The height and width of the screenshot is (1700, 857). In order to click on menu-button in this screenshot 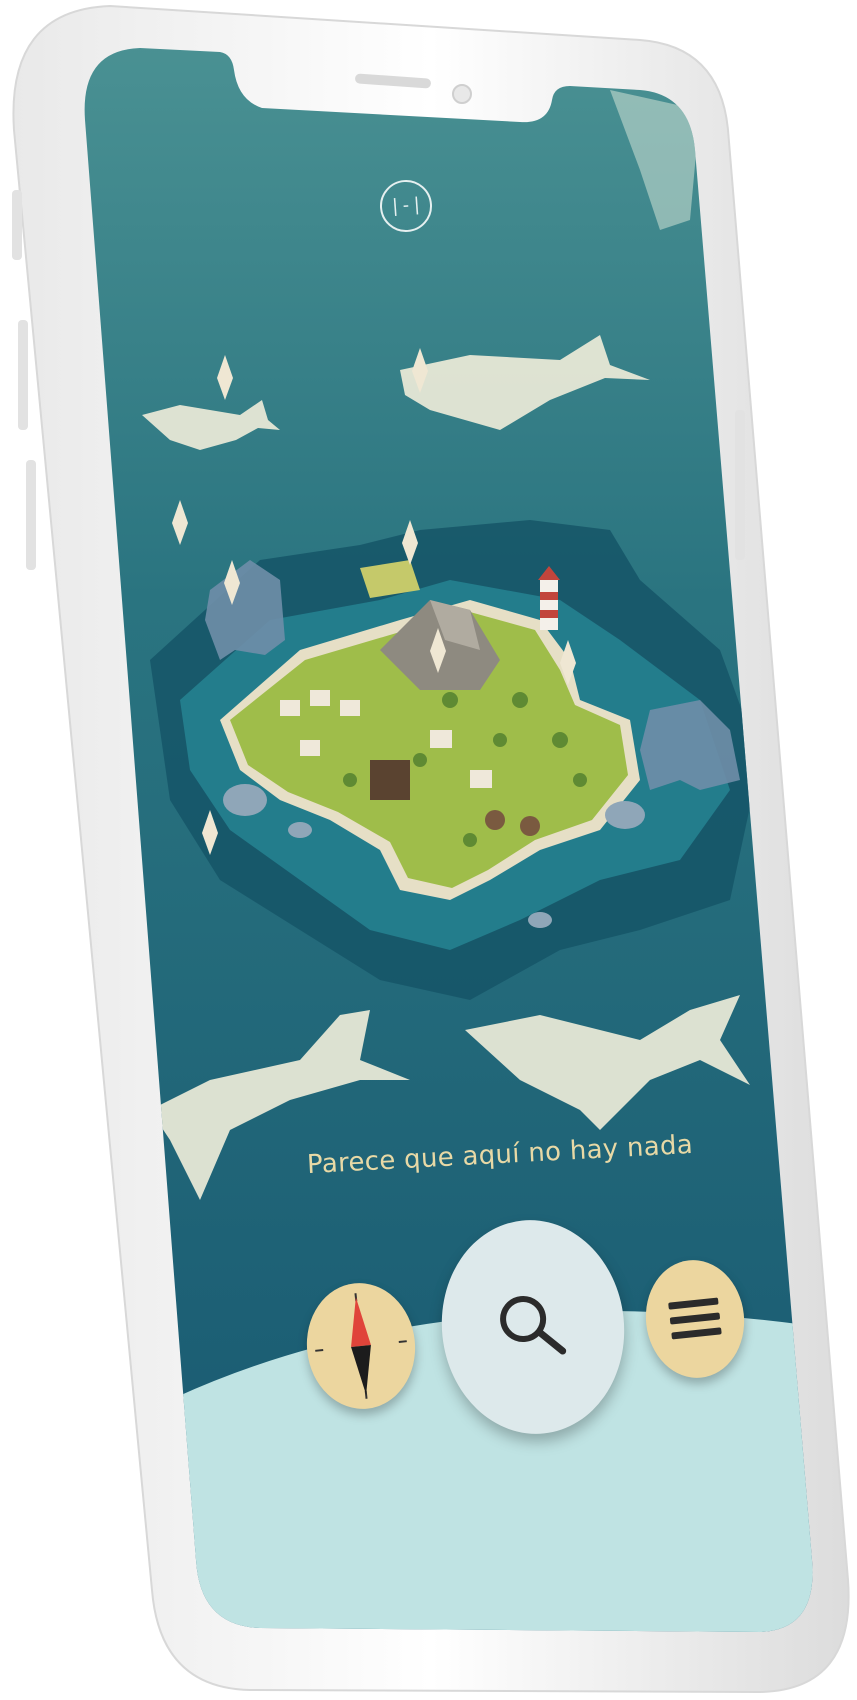, I will do `click(695, 1319)`.